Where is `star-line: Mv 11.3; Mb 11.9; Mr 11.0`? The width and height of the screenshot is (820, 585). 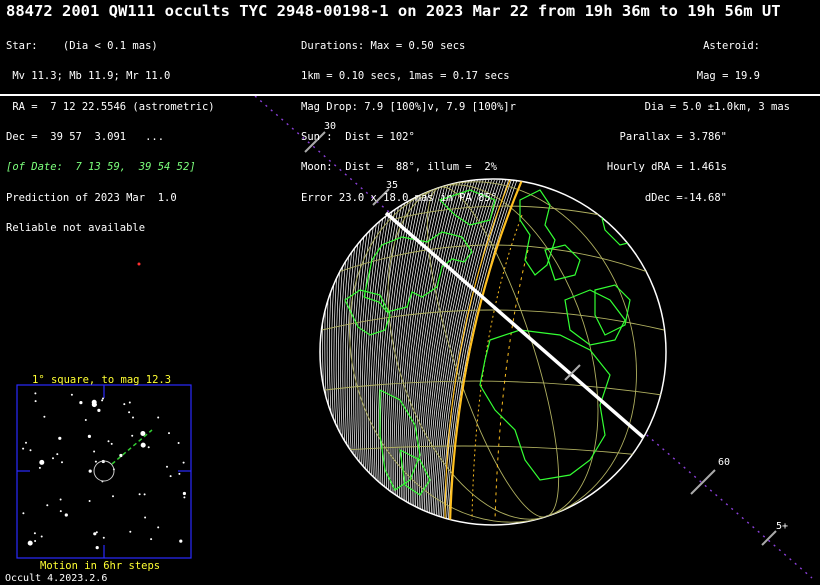 star-line: Mv 11.3; Mb 11.9; Mr 11.0 is located at coordinates (88, 76).